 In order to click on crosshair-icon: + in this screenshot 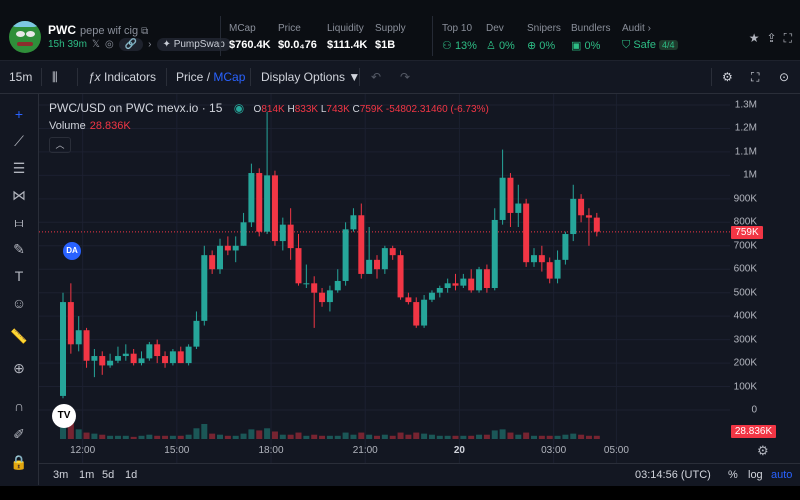, I will do `click(19, 114)`.